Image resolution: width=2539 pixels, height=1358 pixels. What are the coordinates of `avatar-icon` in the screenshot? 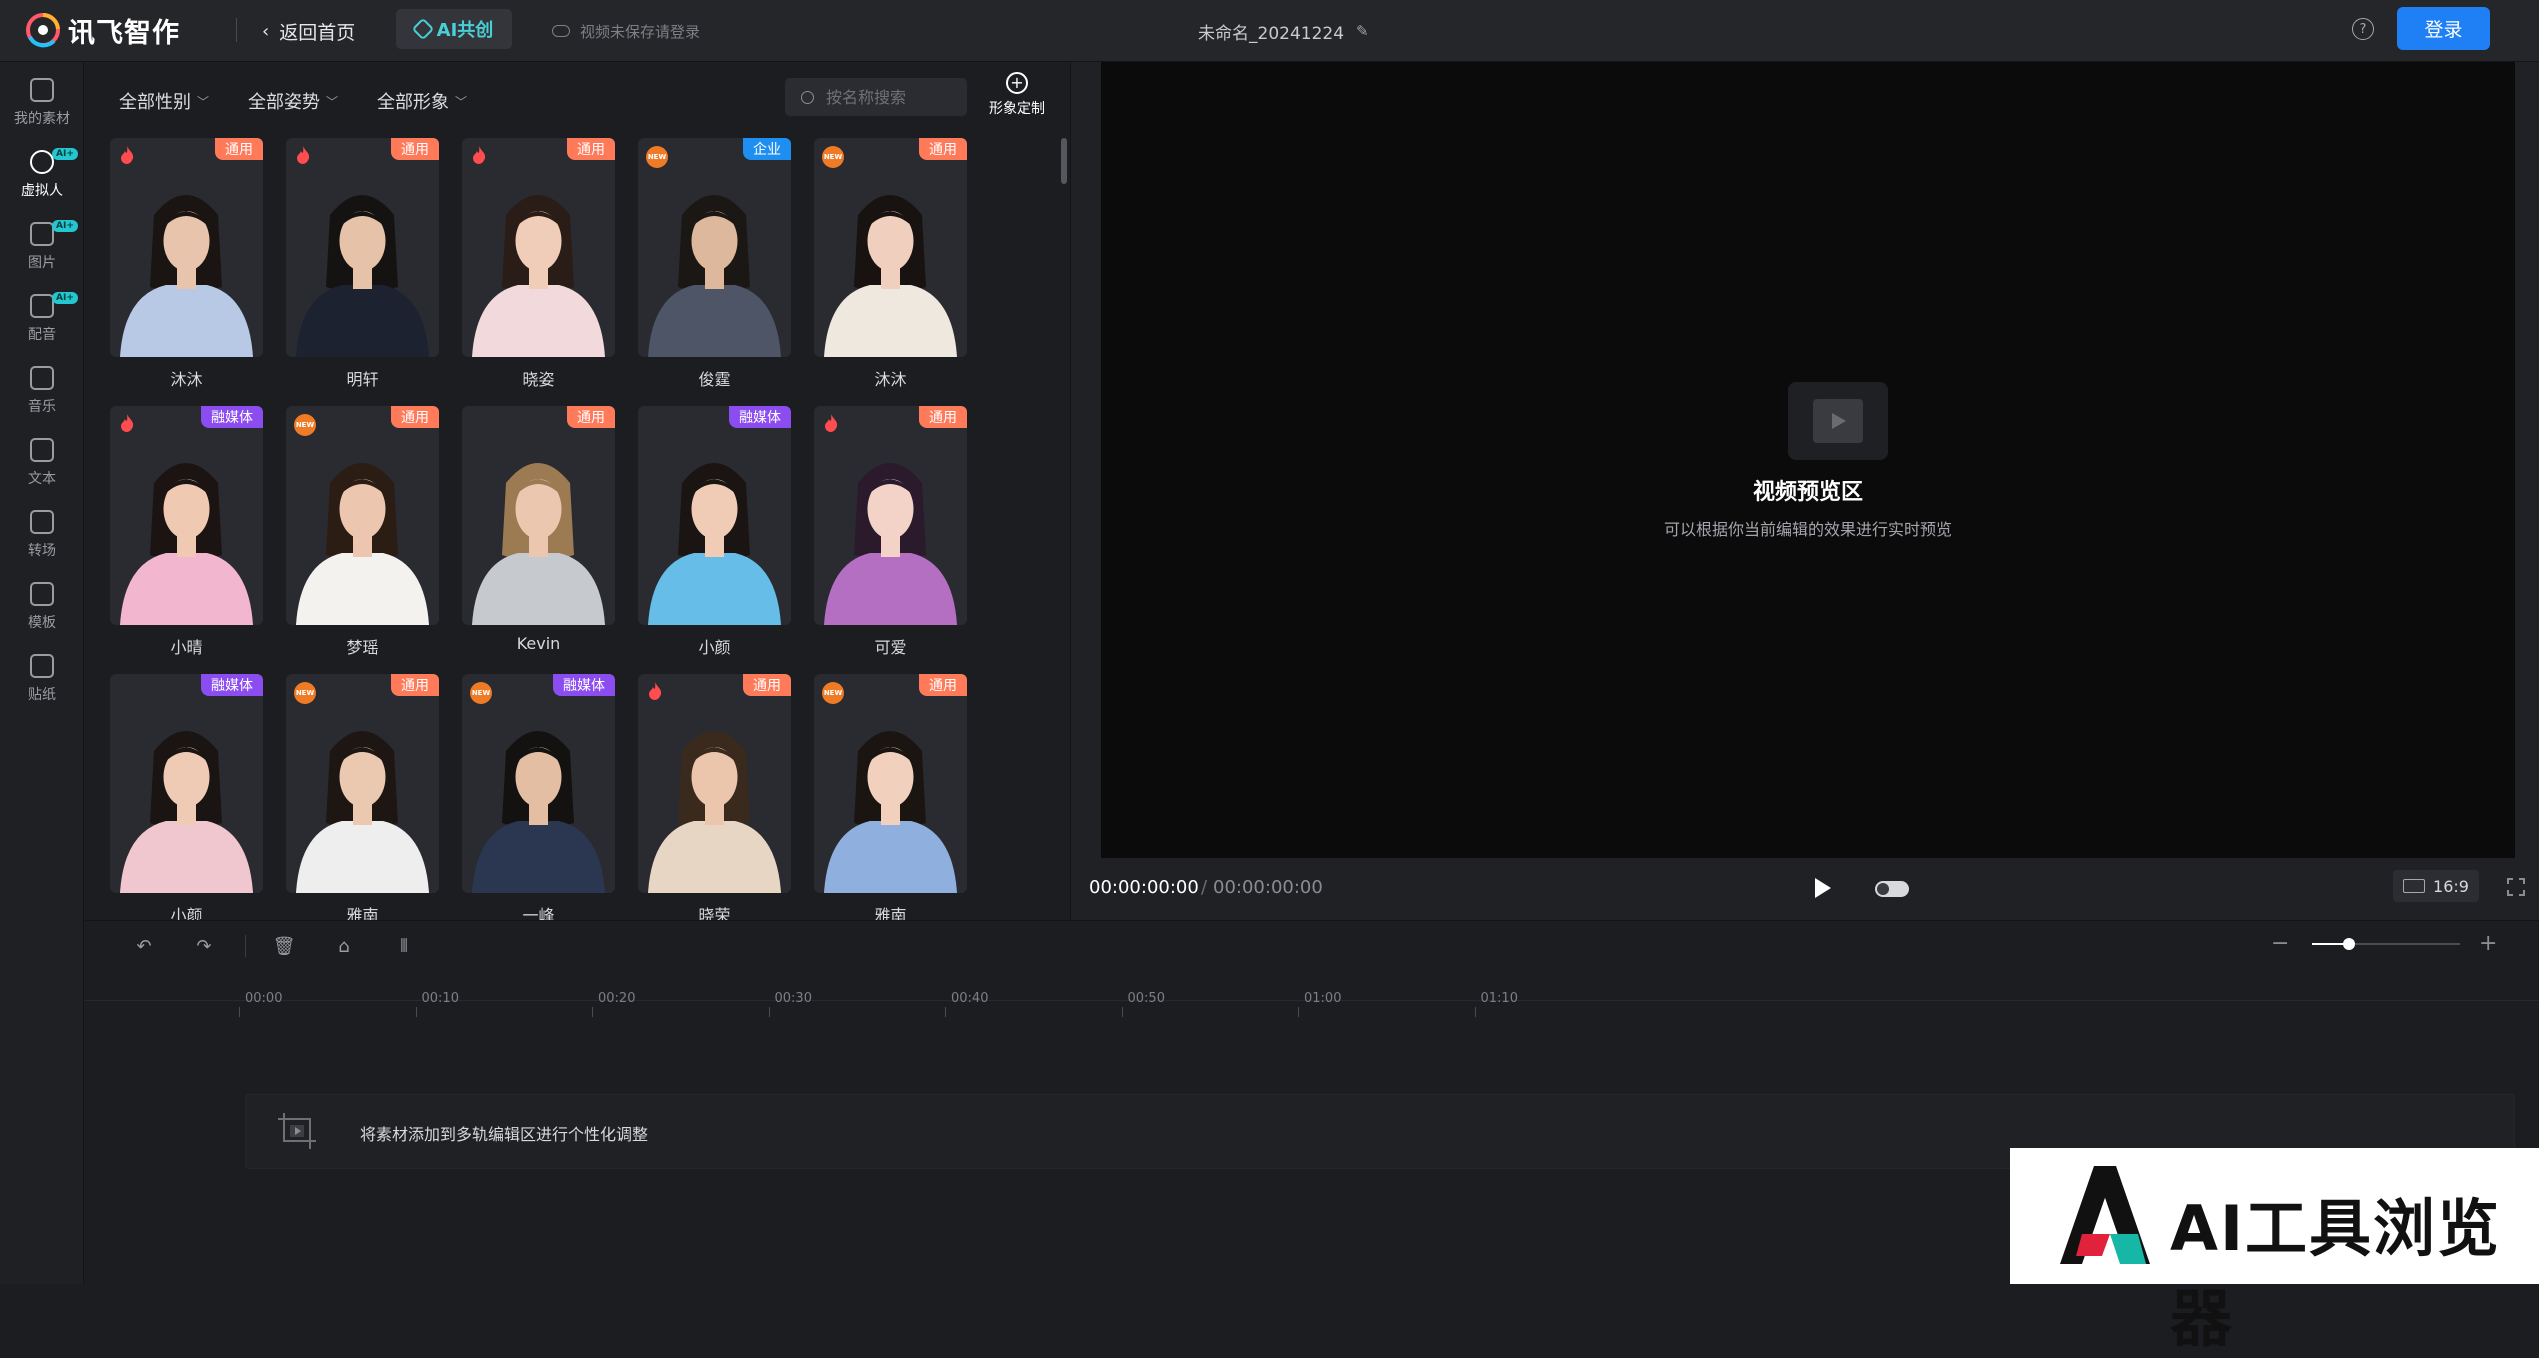 It's located at (42, 162).